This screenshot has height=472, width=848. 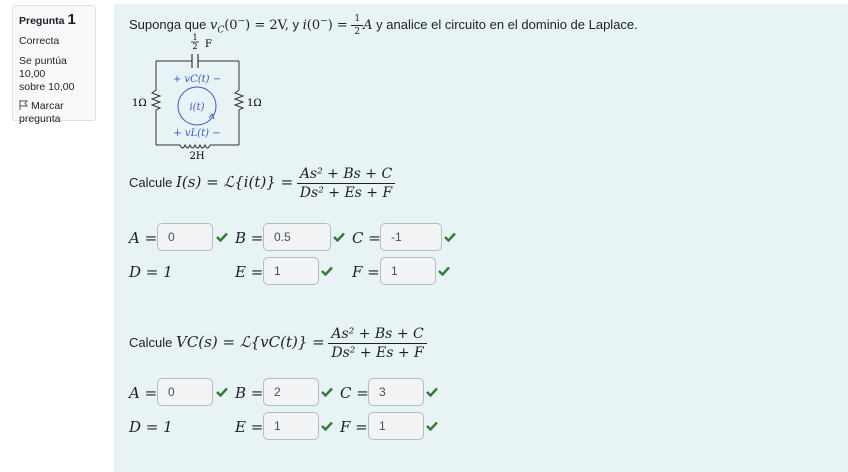 What do you see at coordinates (194, 46) in the screenshot?
I see `svg-text: 2` at bounding box center [194, 46].